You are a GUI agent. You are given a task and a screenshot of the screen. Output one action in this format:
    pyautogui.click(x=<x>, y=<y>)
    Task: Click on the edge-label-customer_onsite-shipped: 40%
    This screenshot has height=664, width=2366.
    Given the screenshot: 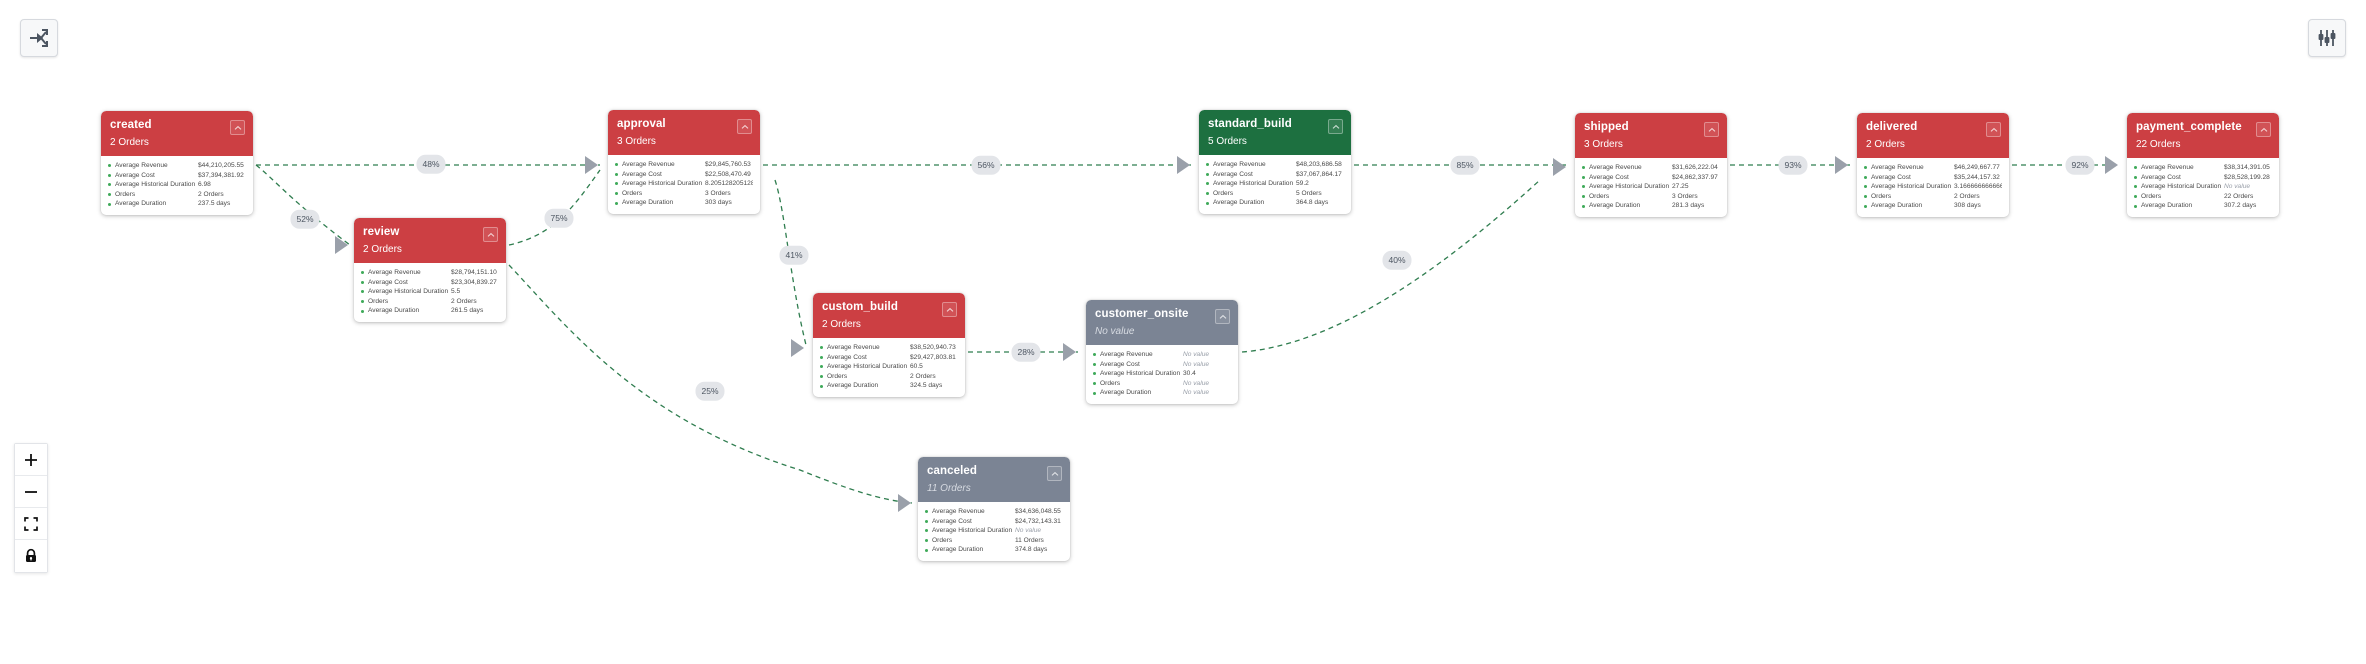 What is the action you would take?
    pyautogui.click(x=1397, y=260)
    